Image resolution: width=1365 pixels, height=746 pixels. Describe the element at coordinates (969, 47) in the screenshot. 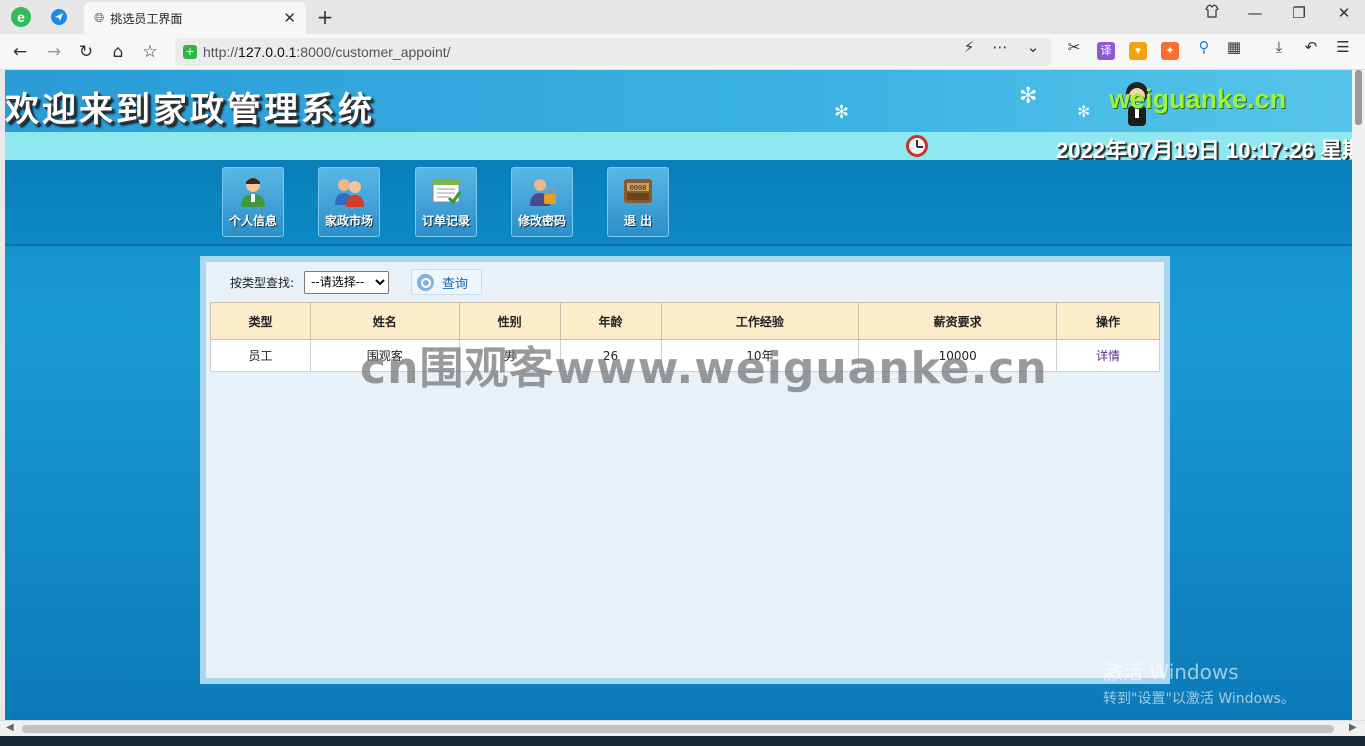

I see `bolt-icon: ⚡︎` at that location.